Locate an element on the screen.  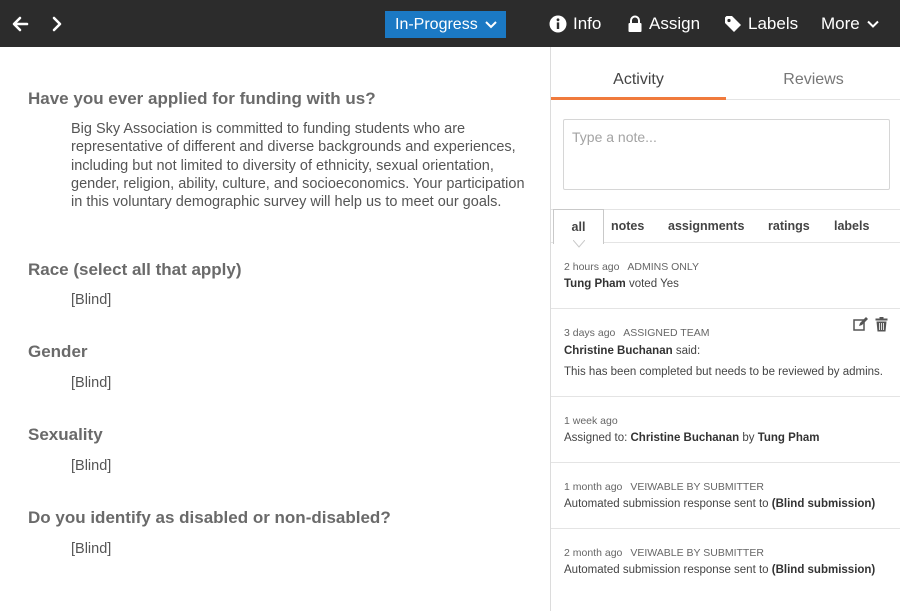
labels-button: Labels is located at coordinates (761, 23).